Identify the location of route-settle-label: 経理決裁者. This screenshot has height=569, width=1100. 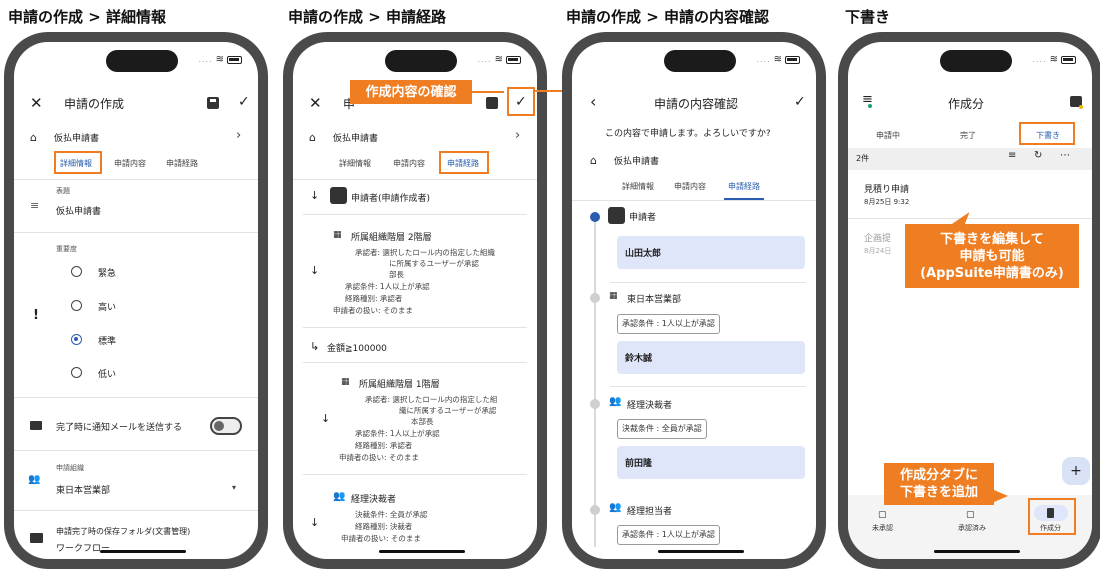
(650, 406).